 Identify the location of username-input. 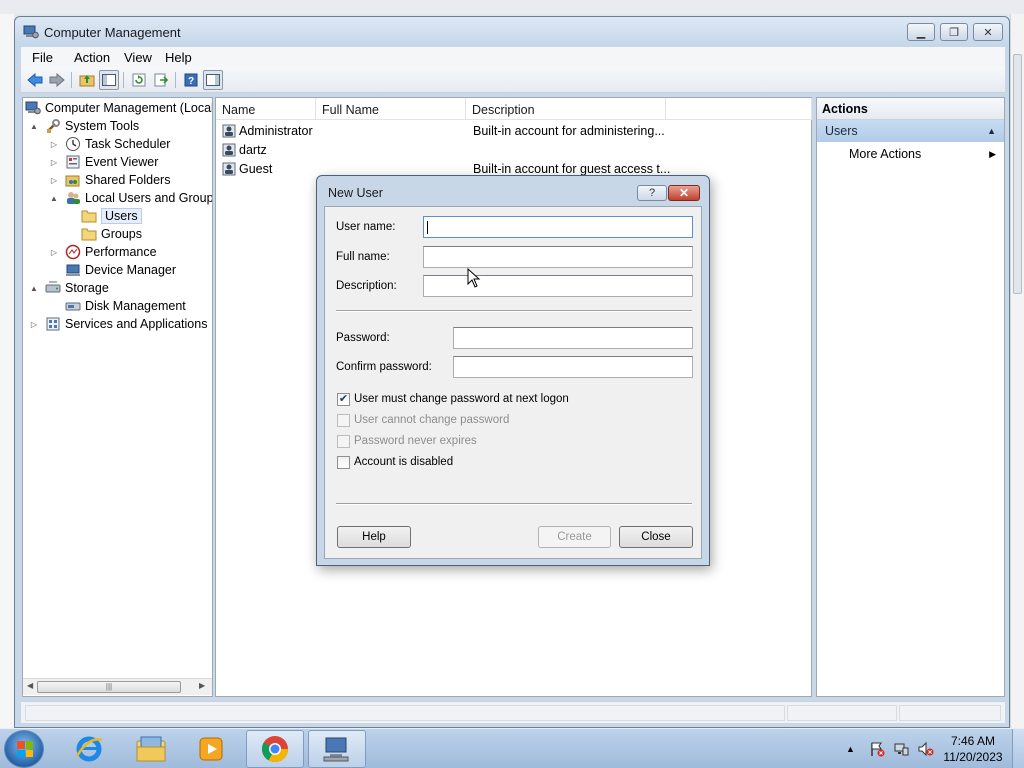
(558, 227).